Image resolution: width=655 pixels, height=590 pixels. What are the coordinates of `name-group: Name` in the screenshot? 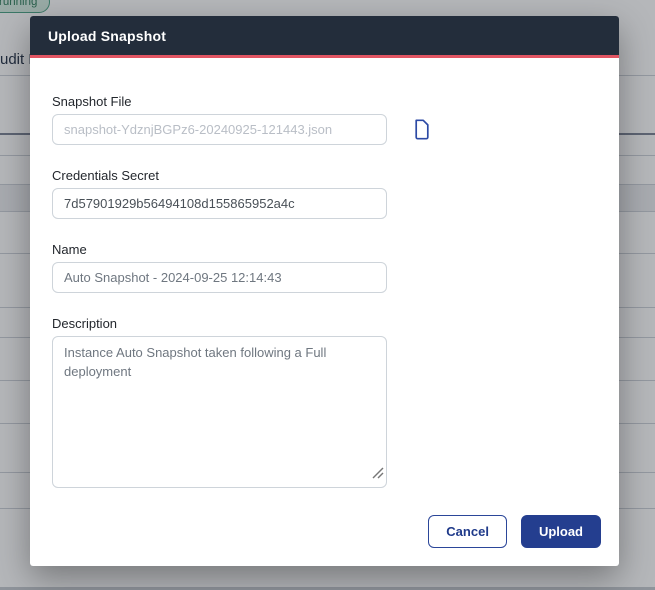 It's located at (324, 267).